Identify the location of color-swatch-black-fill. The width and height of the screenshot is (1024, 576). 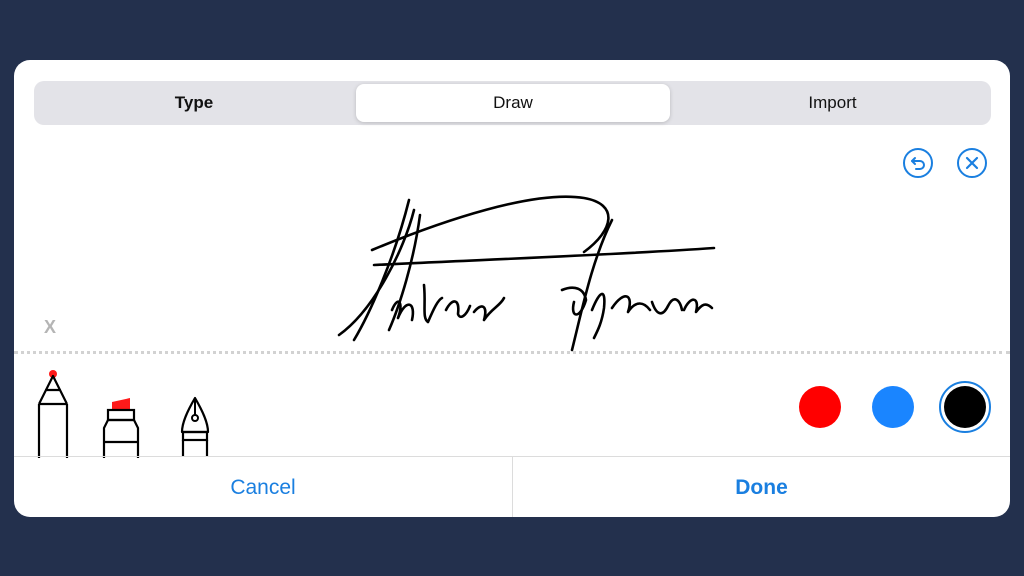
(965, 407).